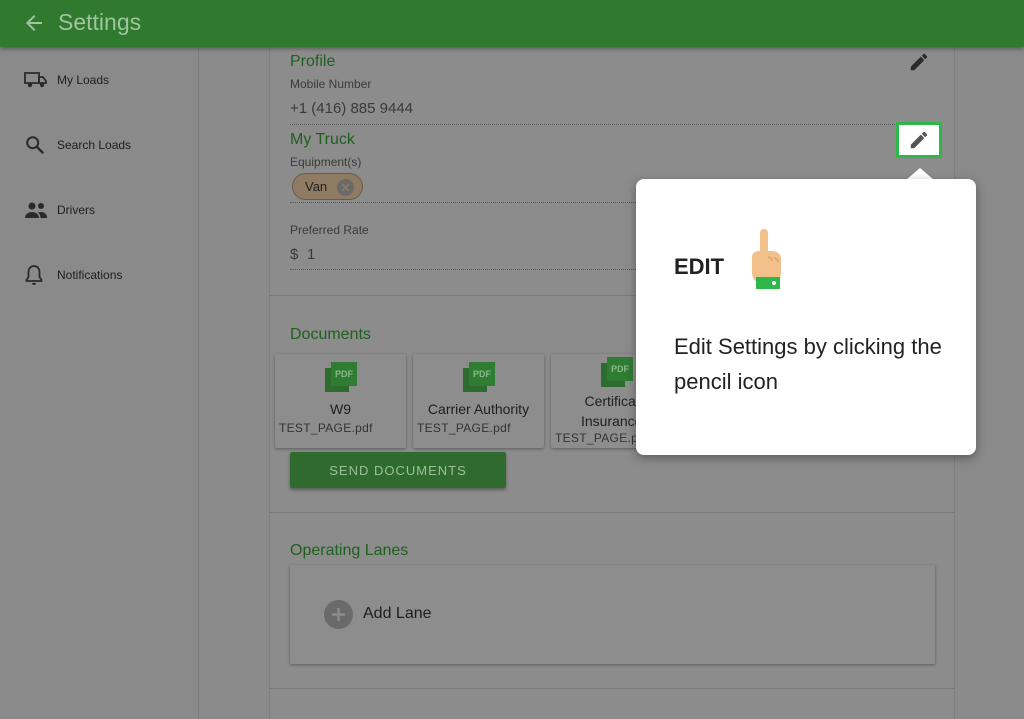  I want to click on highlighted-edit-truck-button, so click(919, 140).